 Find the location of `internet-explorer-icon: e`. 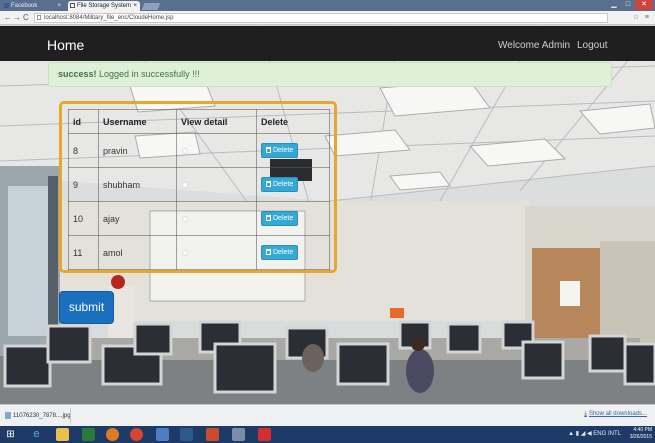

internet-explorer-icon: e is located at coordinates (36, 434).